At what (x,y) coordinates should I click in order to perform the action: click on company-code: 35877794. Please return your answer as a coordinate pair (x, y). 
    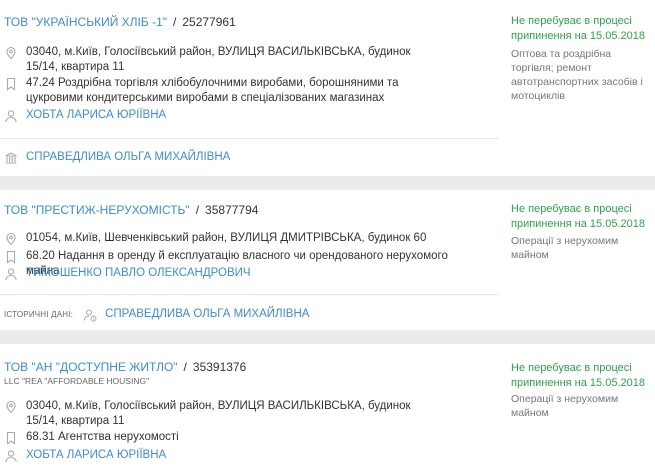
    Looking at the image, I should click on (232, 210).